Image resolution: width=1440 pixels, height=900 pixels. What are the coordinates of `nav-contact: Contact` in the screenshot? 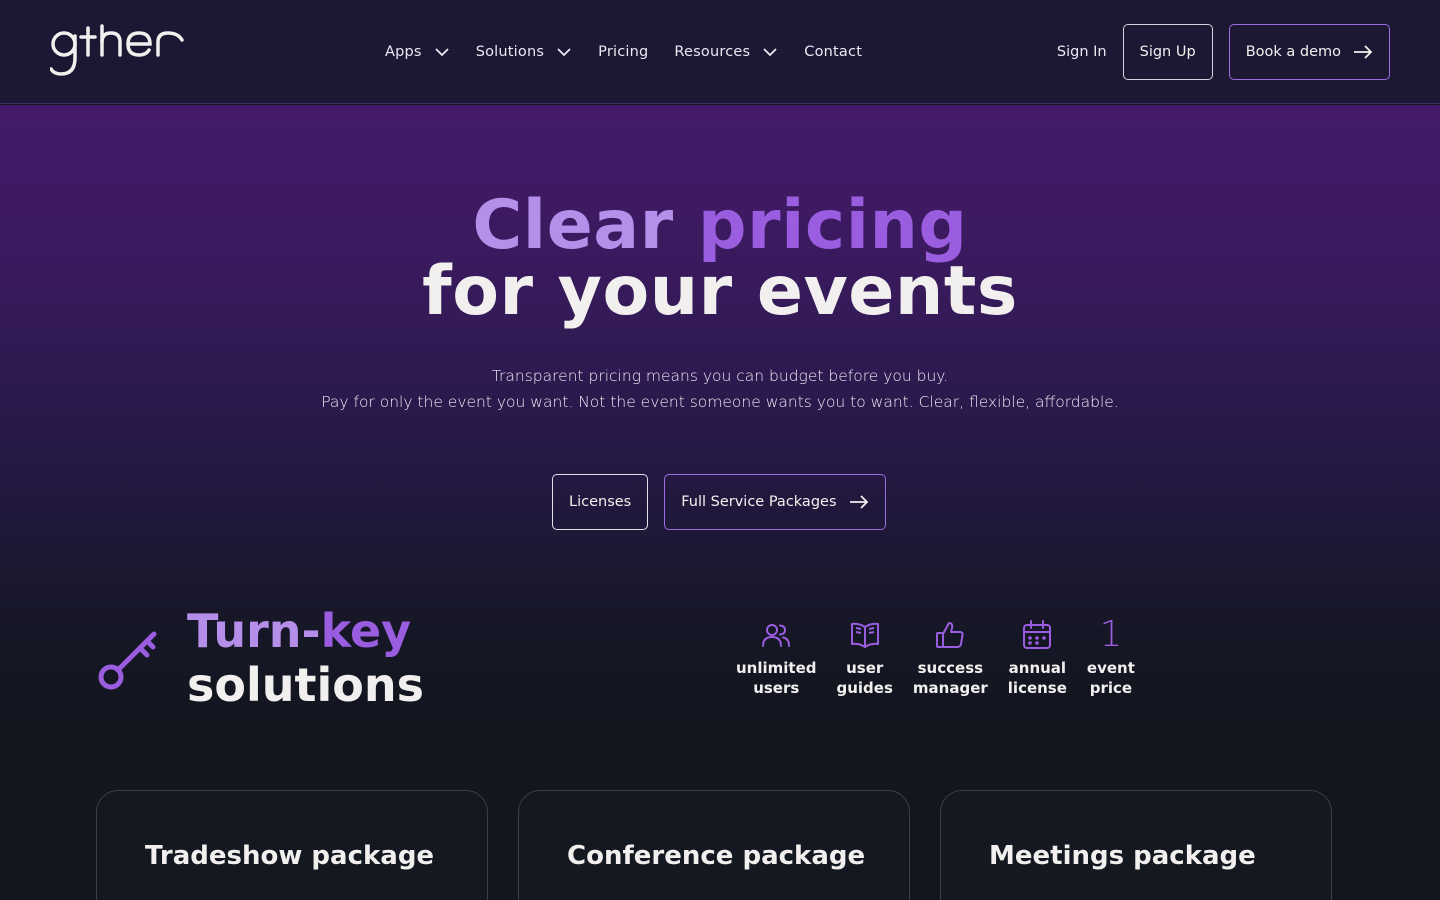 It's located at (833, 52).